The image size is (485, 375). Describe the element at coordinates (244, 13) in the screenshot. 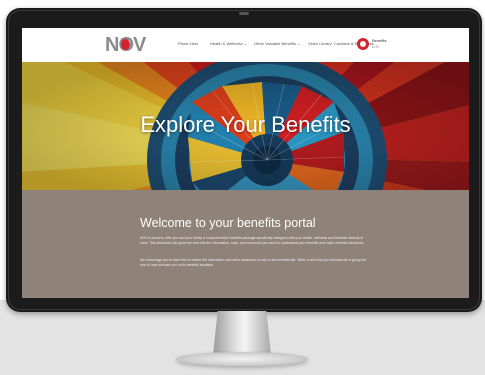

I see `camera-icon` at that location.